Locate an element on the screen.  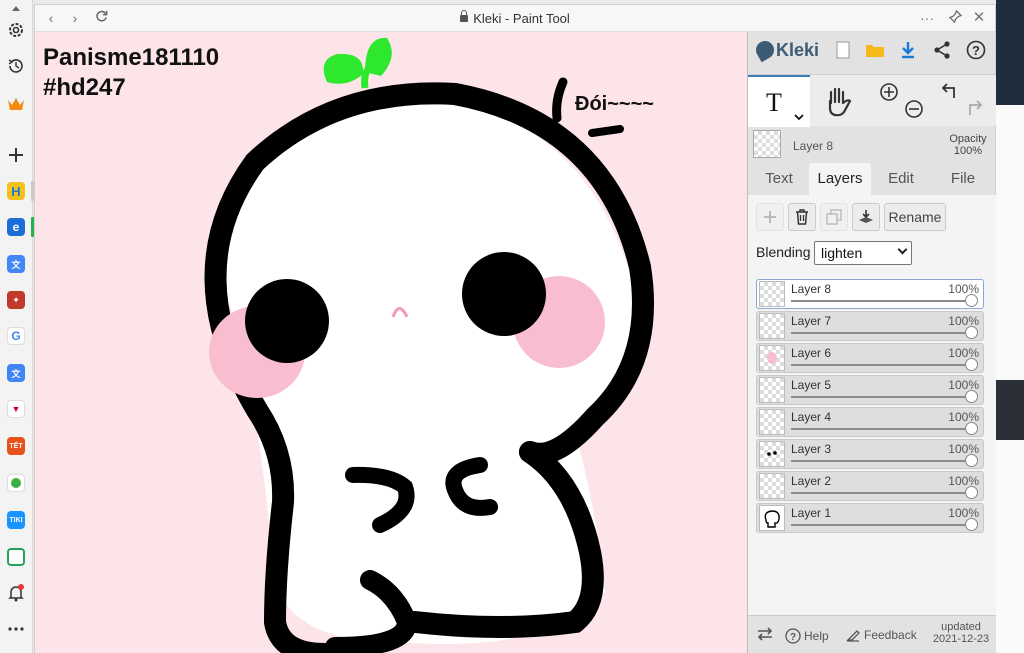
tab-file: File is located at coordinates (963, 179).